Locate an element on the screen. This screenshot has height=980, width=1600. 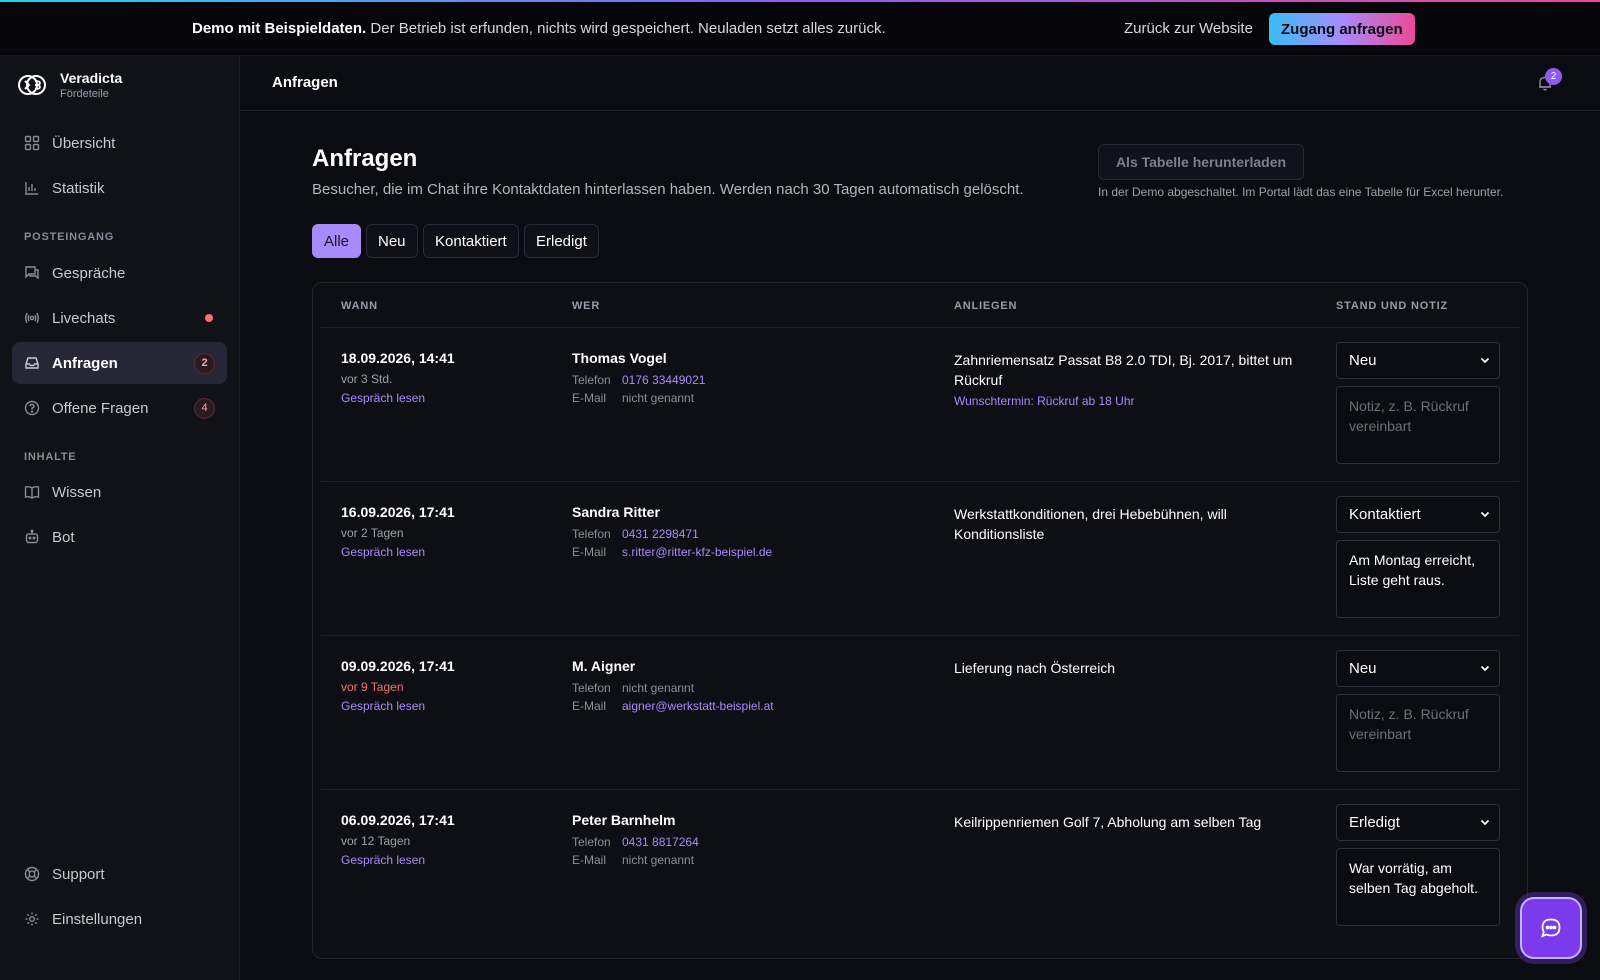
sidebar-item-conversations: Gespräche is located at coordinates (119, 273).